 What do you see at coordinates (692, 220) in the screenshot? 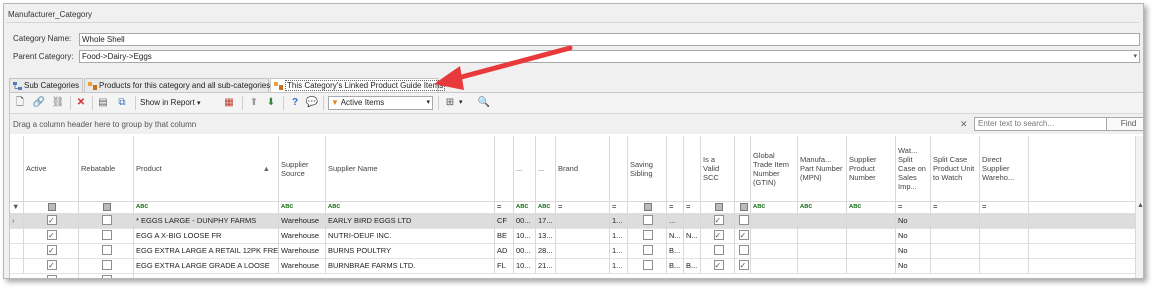
I see `cell-c11b` at bounding box center [692, 220].